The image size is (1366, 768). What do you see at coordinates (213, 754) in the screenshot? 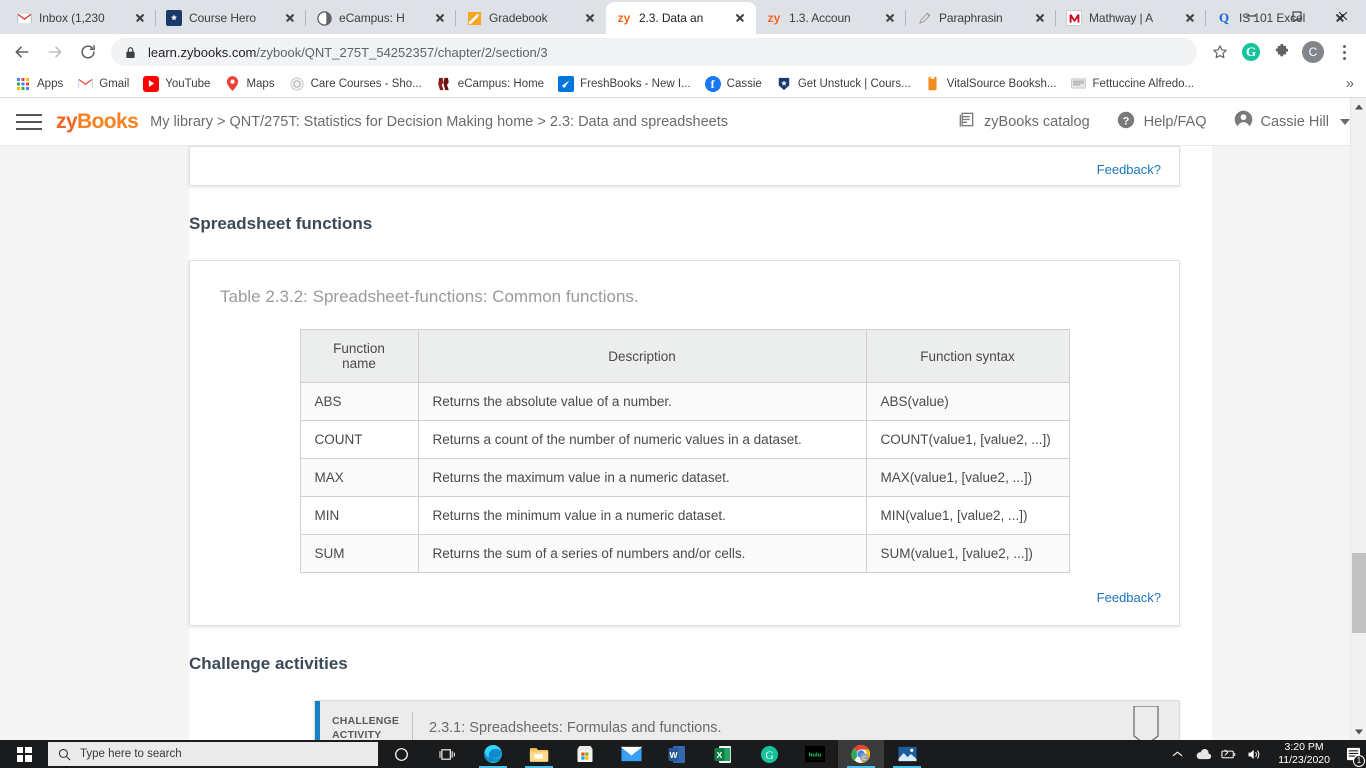
I see `search-input: Type here to search` at bounding box center [213, 754].